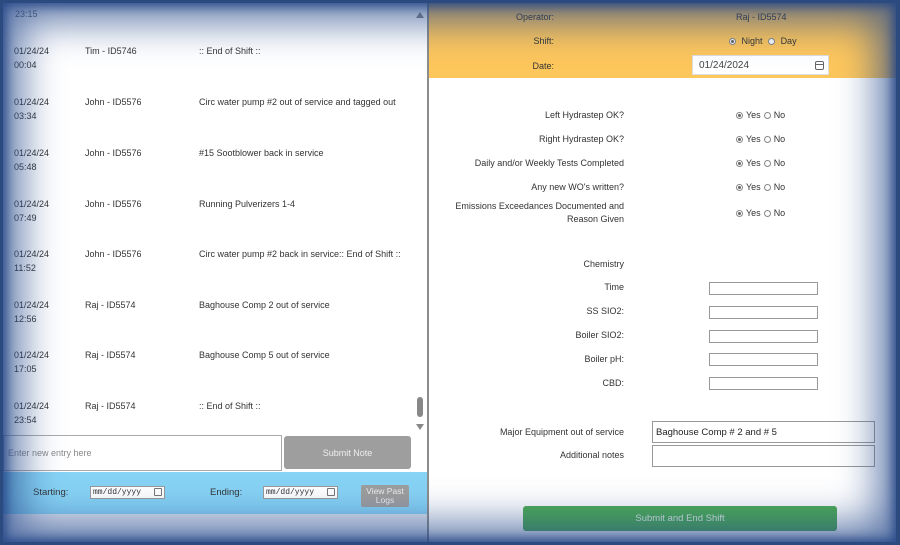 This screenshot has width=900, height=545. I want to click on starting-label: Starting:, so click(51, 492).